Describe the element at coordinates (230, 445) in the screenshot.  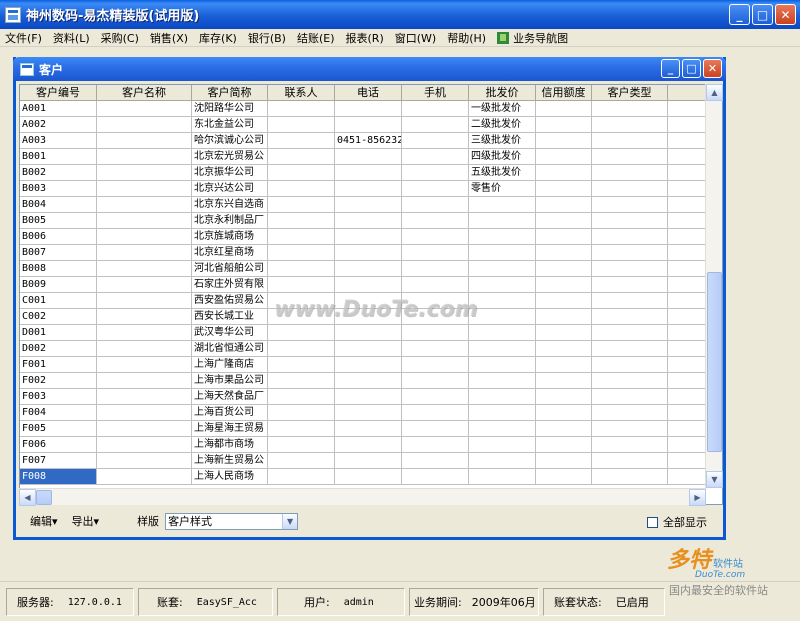
I see `table-cell: 上海都市商场` at that location.